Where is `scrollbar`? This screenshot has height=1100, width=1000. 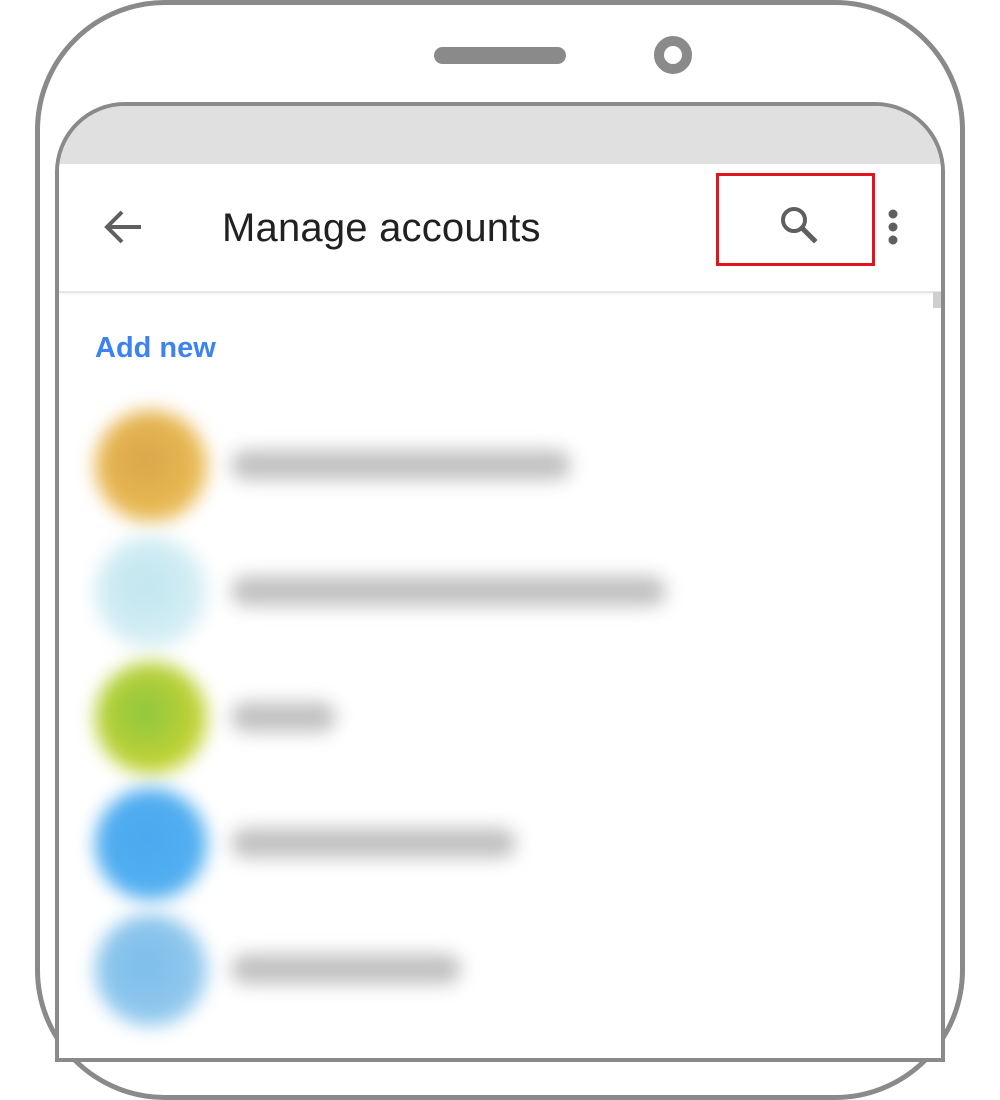 scrollbar is located at coordinates (937, 300).